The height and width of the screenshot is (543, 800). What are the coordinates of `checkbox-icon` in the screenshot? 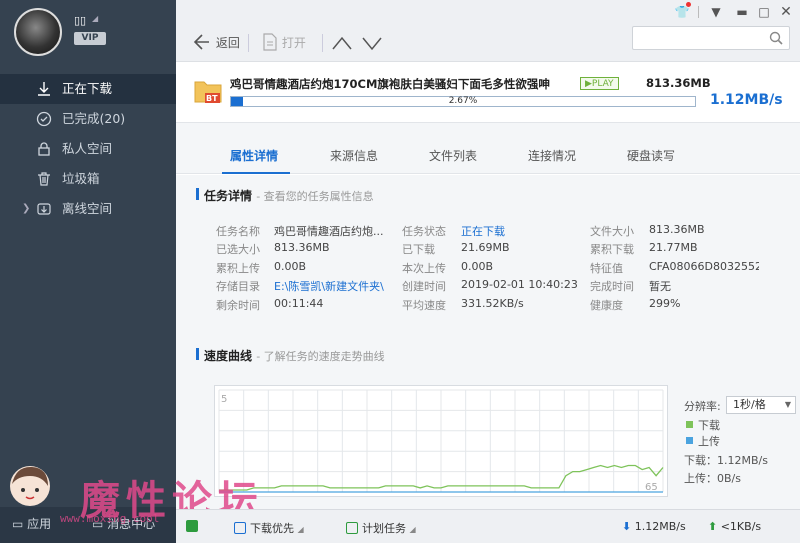 It's located at (240, 528).